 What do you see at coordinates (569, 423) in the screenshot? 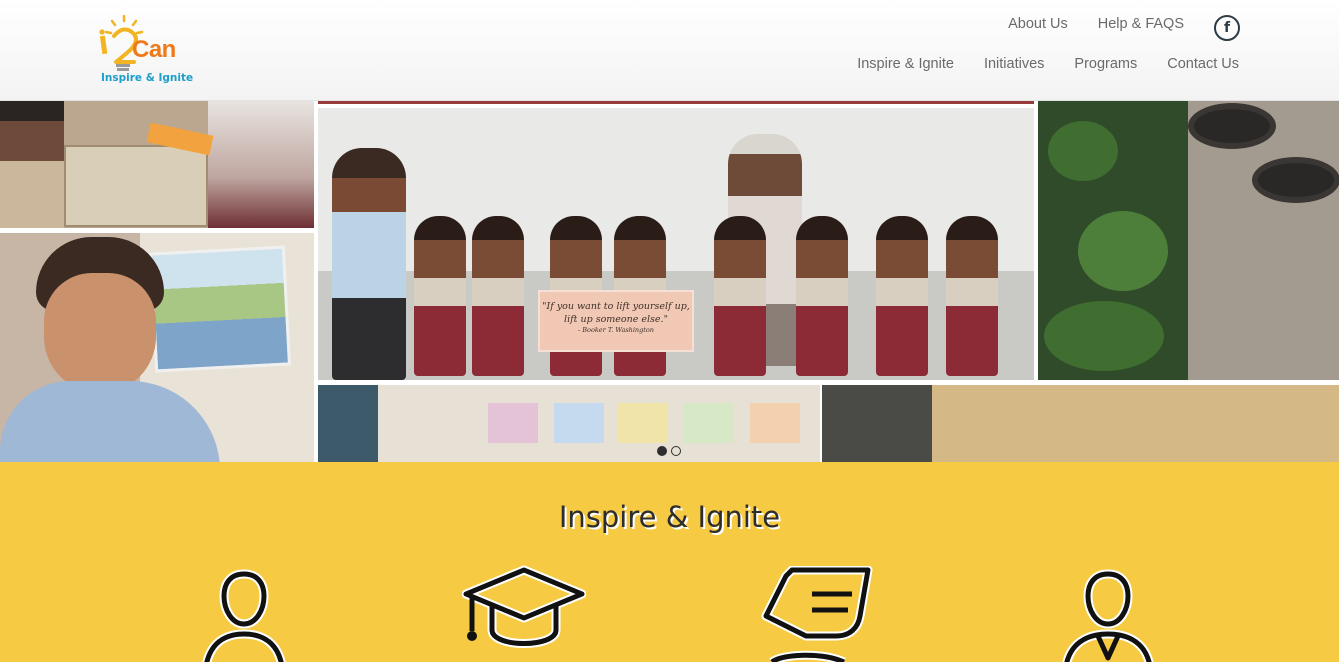
I see `photo-classroom` at bounding box center [569, 423].